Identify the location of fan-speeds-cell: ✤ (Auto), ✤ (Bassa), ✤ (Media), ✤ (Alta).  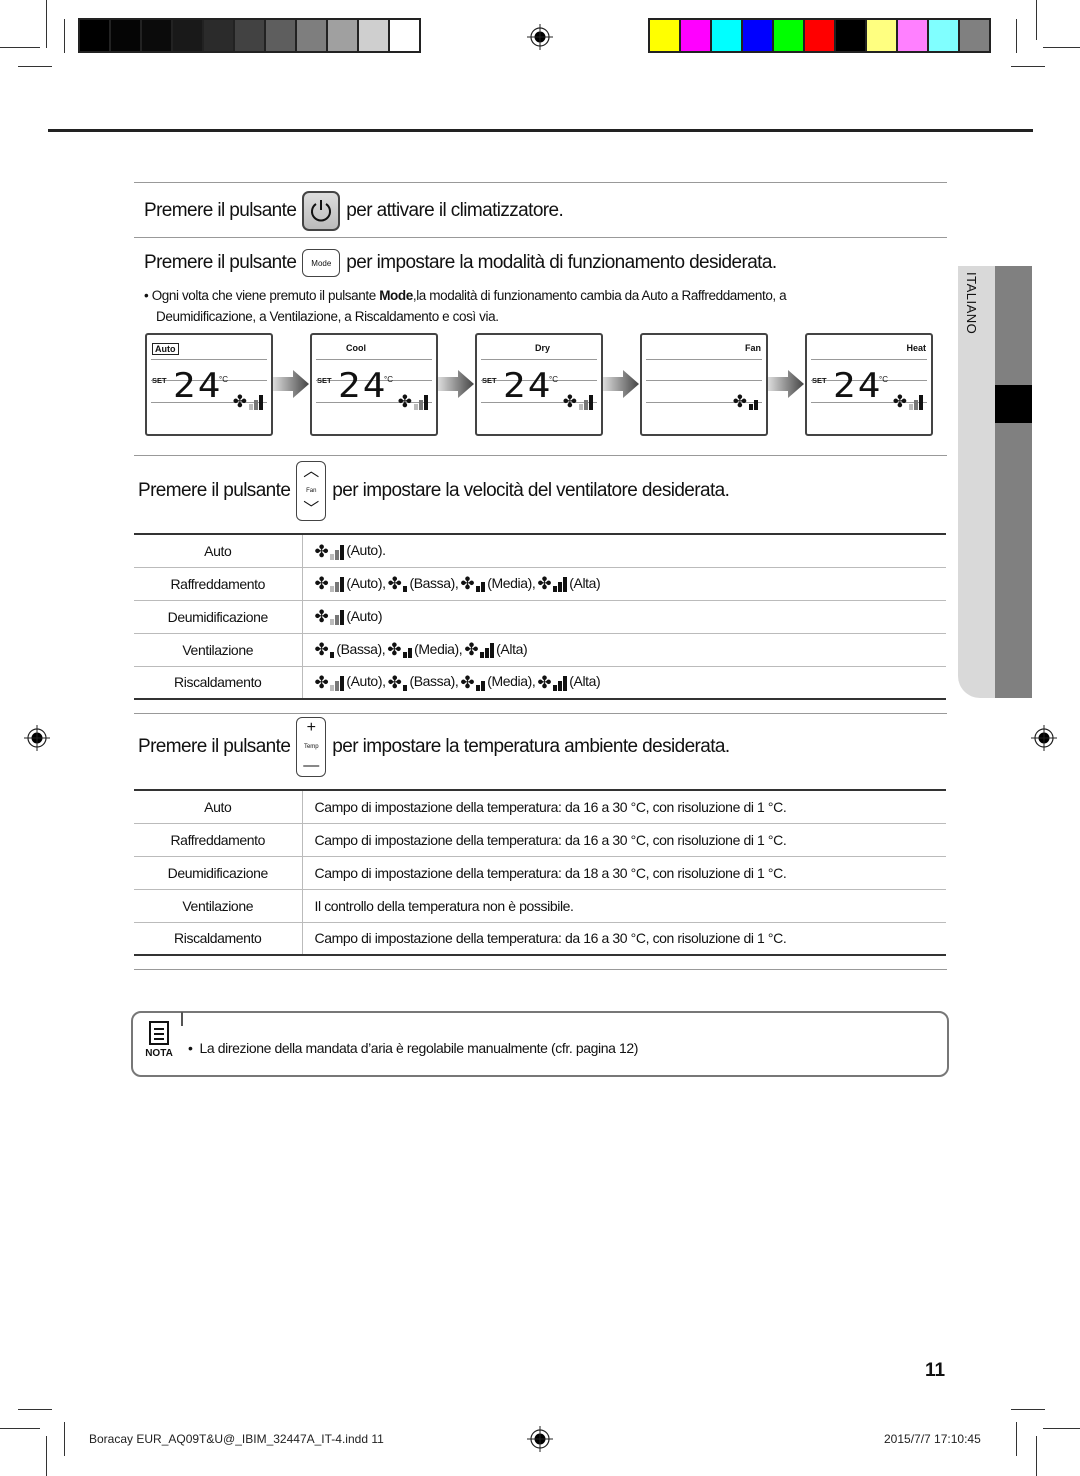
(624, 683).